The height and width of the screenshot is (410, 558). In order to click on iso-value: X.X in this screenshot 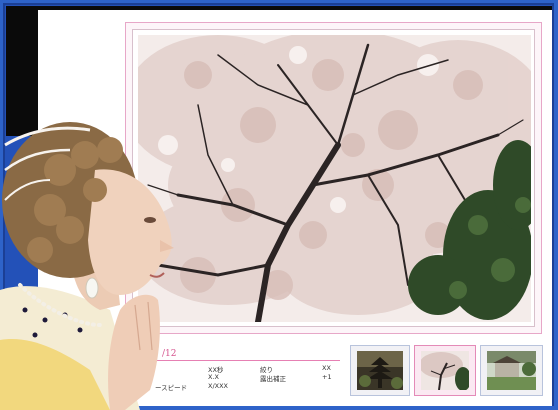, I will do `click(213, 377)`.